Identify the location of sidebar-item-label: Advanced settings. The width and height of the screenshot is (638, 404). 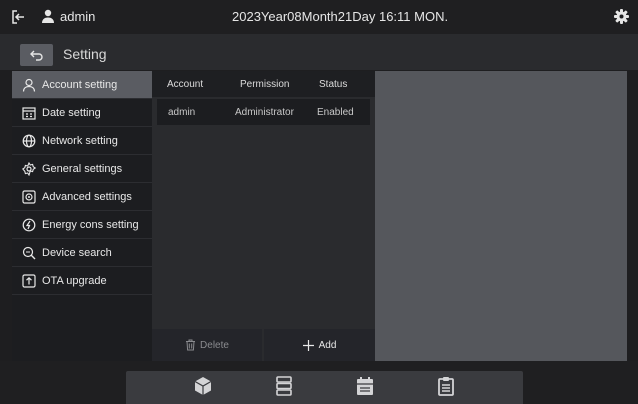
(87, 196).